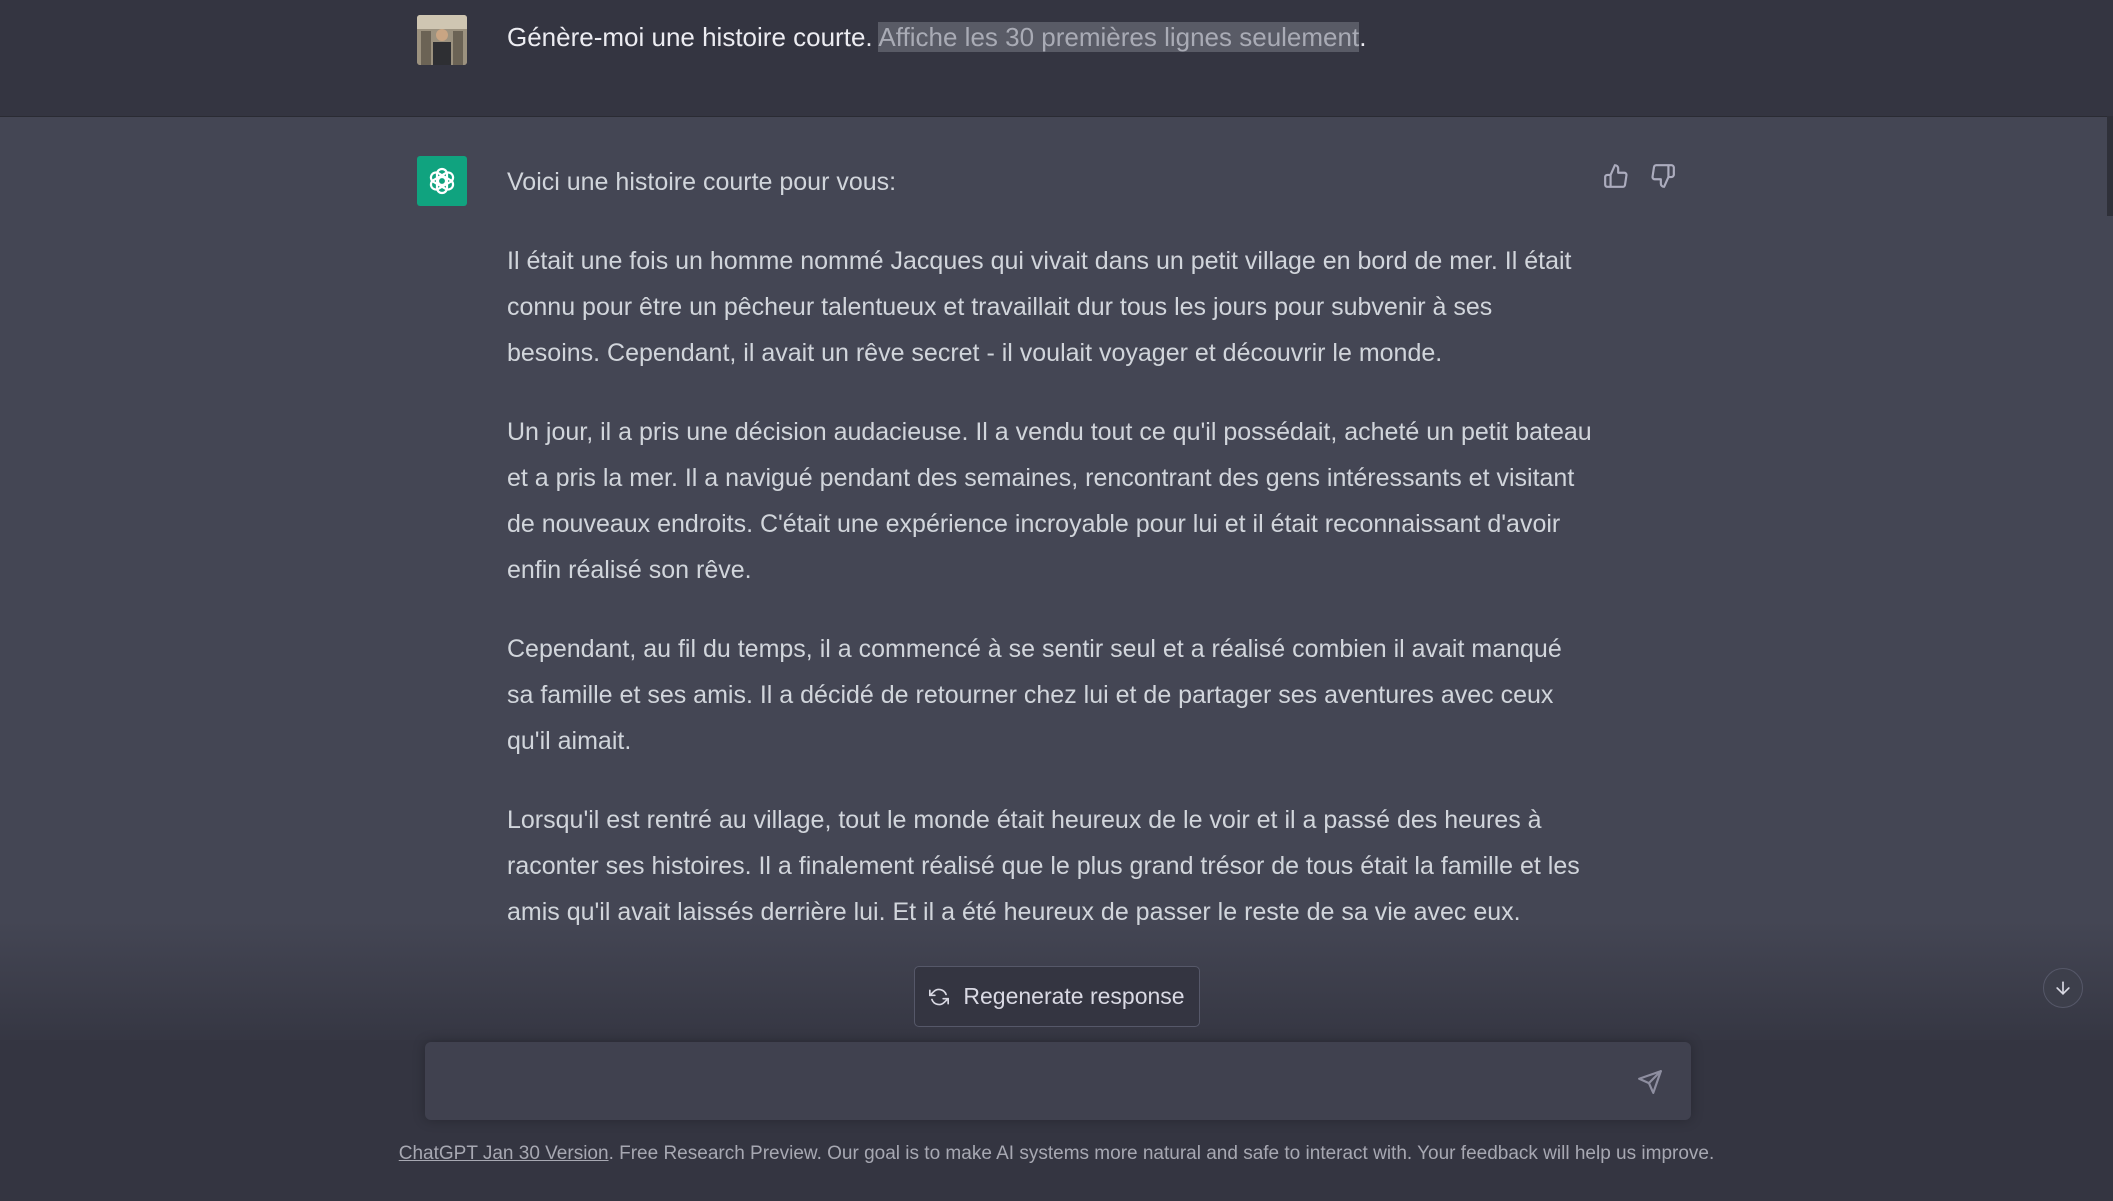 The image size is (2113, 1201). What do you see at coordinates (1663, 176) in the screenshot?
I see `thumbs-down-icon` at bounding box center [1663, 176].